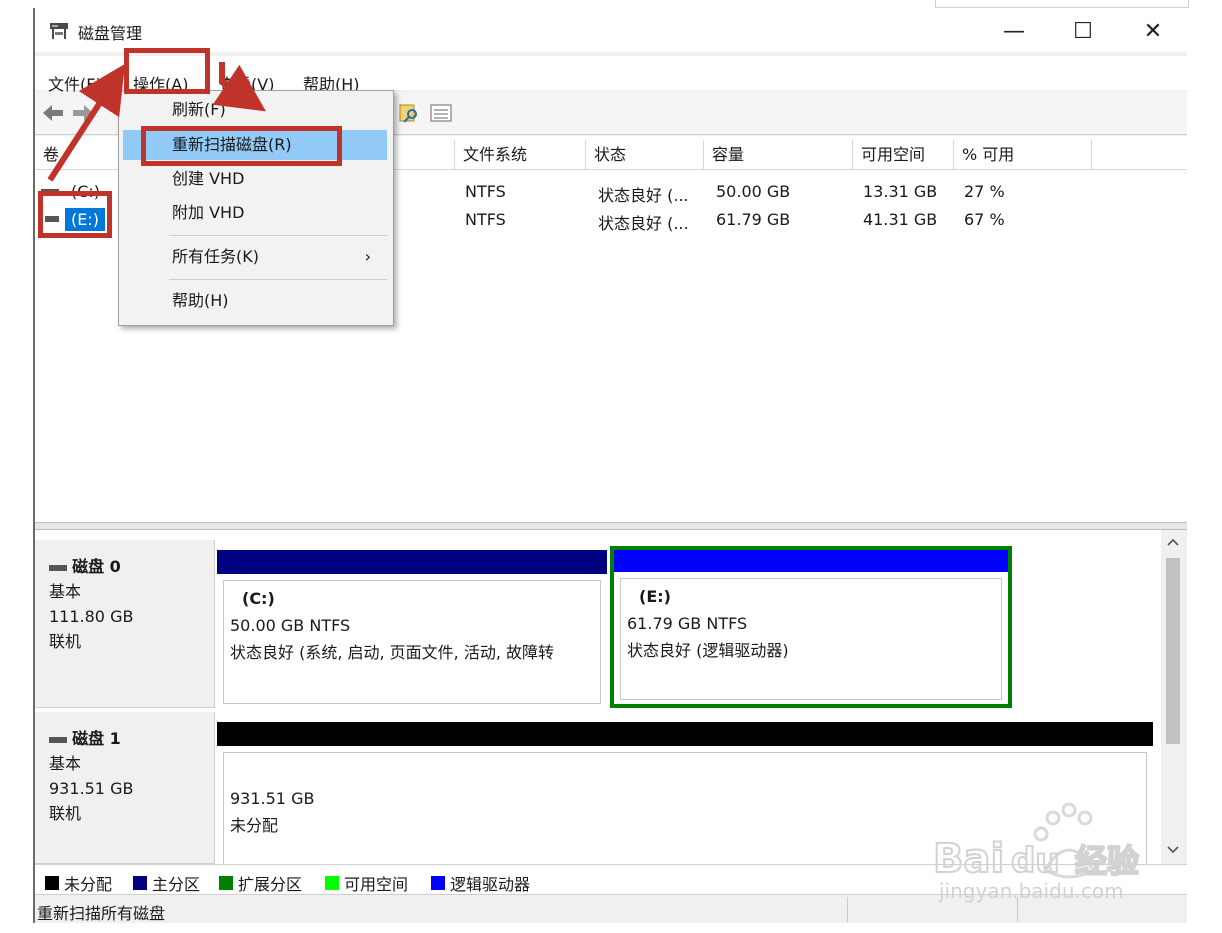 The height and width of the screenshot is (933, 1222). I want to click on arrow-to-refresh, so click(239, 87).